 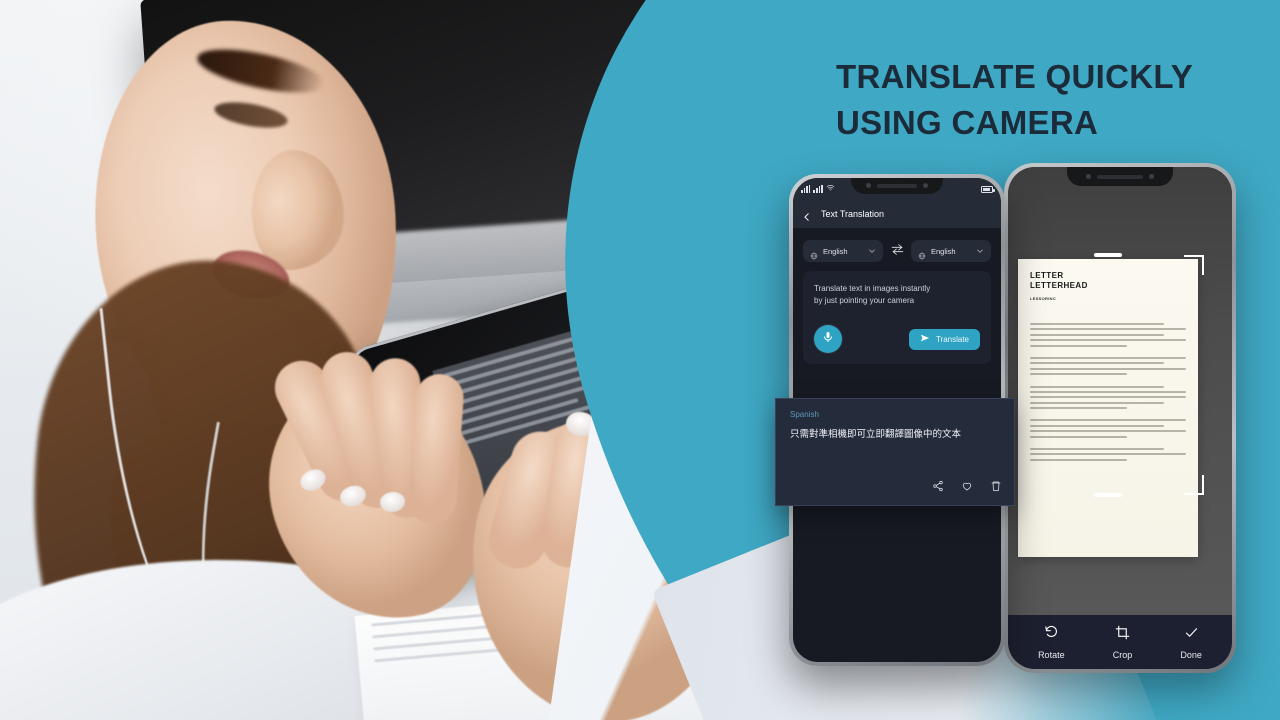 I want to click on result-action-icons, so click(x=967, y=488).